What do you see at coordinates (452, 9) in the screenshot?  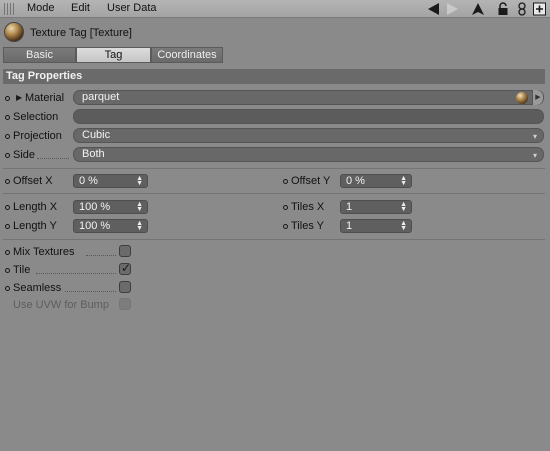 I see `forward-arrow-icon` at bounding box center [452, 9].